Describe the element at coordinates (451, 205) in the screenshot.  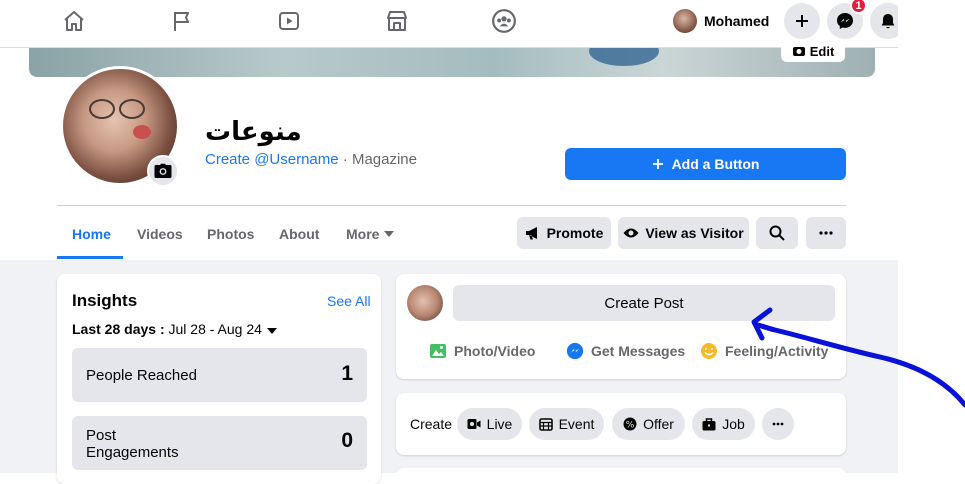
I see `header-divider` at that location.